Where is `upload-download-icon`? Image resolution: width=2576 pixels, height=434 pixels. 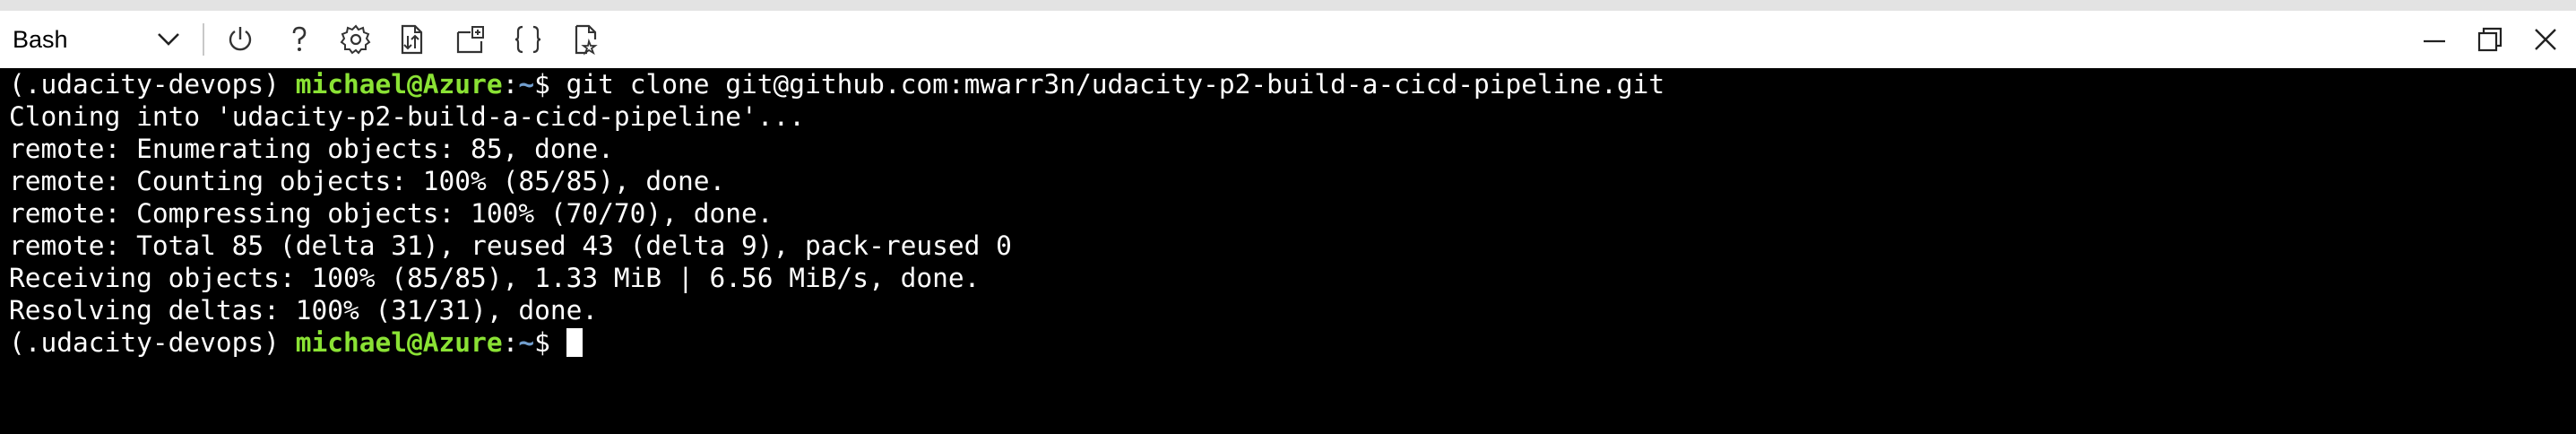
upload-download-icon is located at coordinates (411, 40).